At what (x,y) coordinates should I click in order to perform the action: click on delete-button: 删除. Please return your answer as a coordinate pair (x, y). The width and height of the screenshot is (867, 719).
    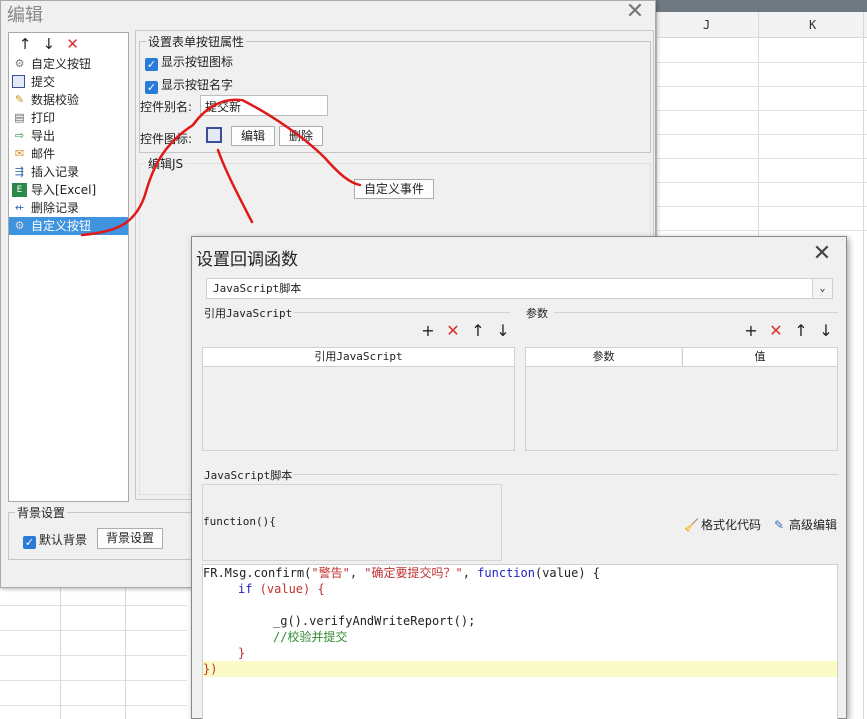
    Looking at the image, I should click on (301, 136).